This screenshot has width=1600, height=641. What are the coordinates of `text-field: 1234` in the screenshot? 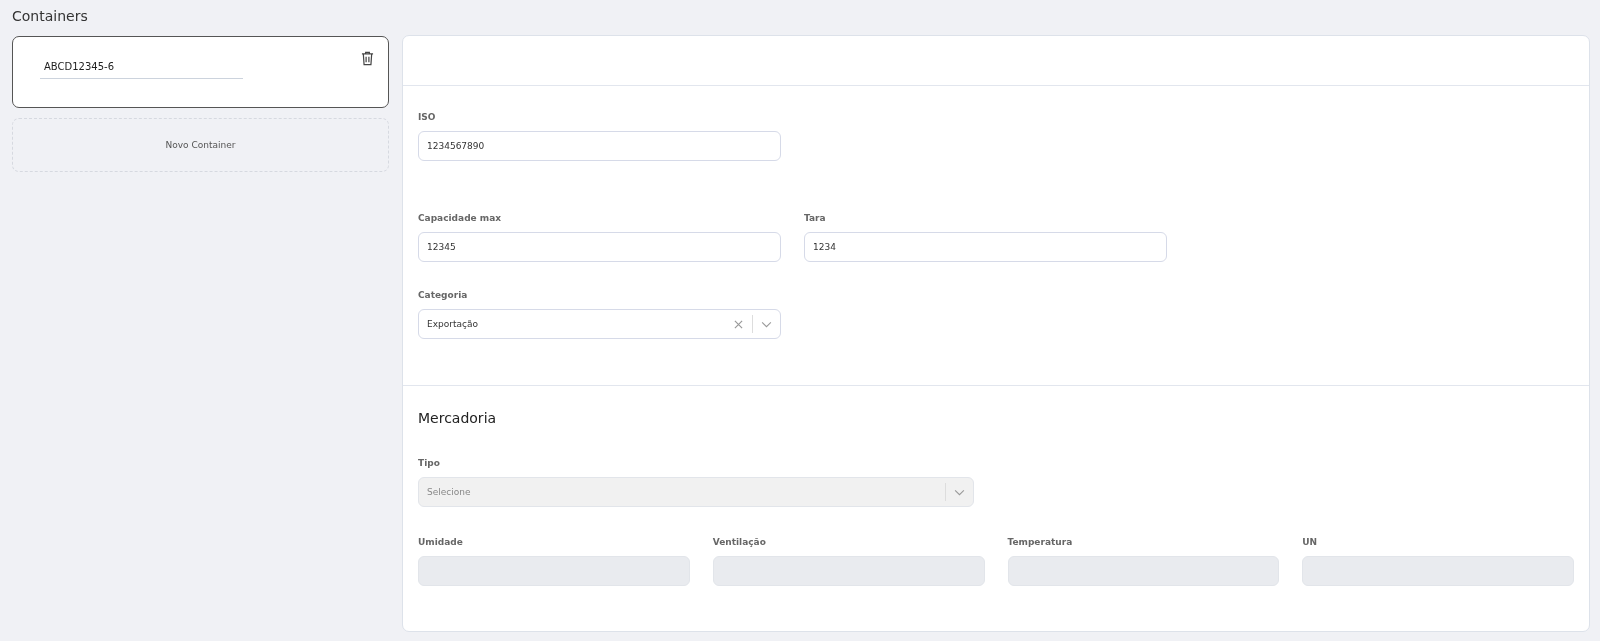 It's located at (985, 247).